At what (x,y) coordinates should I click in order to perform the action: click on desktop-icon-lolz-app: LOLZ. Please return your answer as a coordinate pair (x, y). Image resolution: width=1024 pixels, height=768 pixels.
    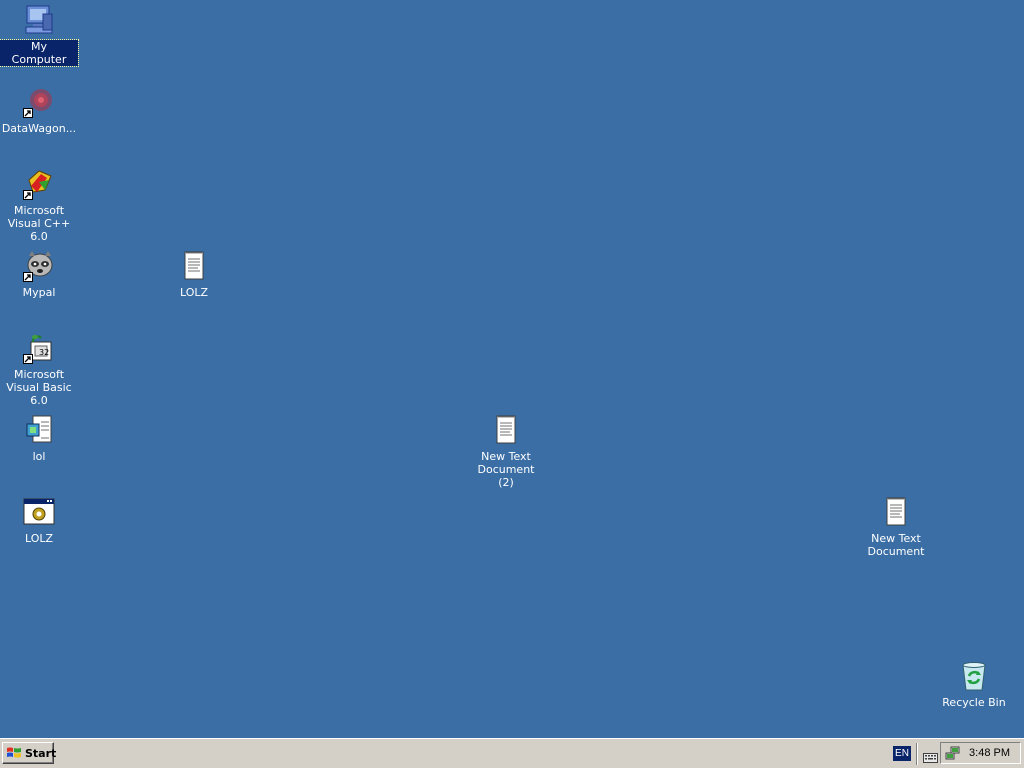
    Looking at the image, I should click on (39, 520).